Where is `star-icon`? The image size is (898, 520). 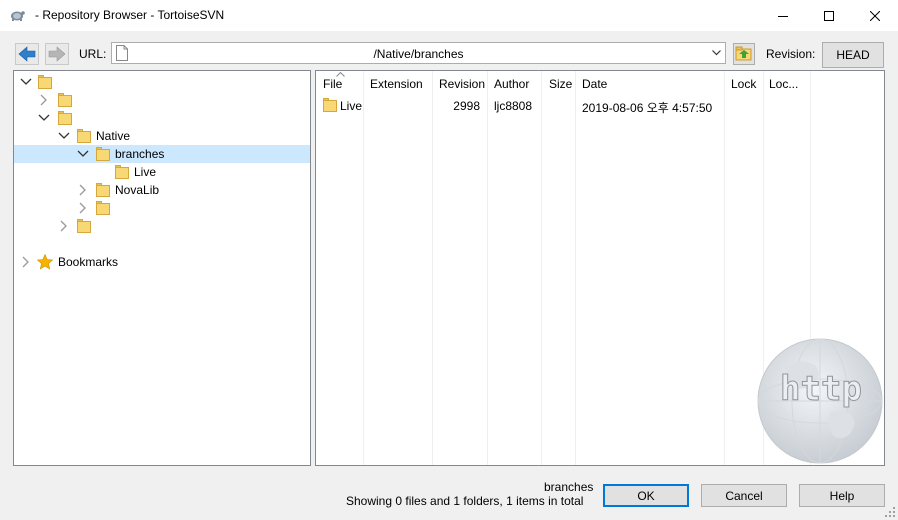 star-icon is located at coordinates (45, 262).